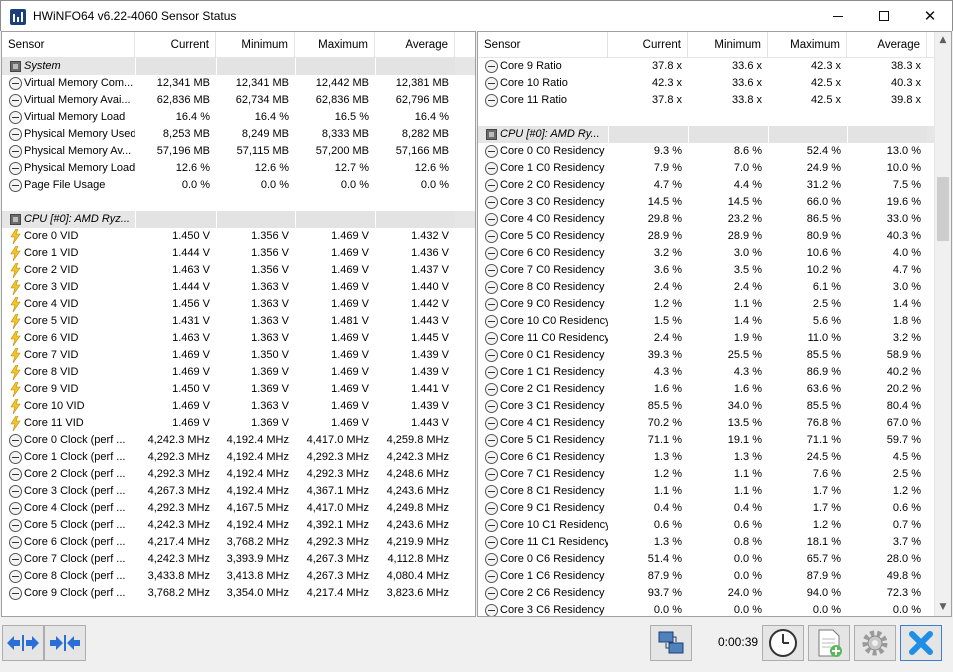  What do you see at coordinates (921, 643) in the screenshot?
I see `close-sensors-button` at bounding box center [921, 643].